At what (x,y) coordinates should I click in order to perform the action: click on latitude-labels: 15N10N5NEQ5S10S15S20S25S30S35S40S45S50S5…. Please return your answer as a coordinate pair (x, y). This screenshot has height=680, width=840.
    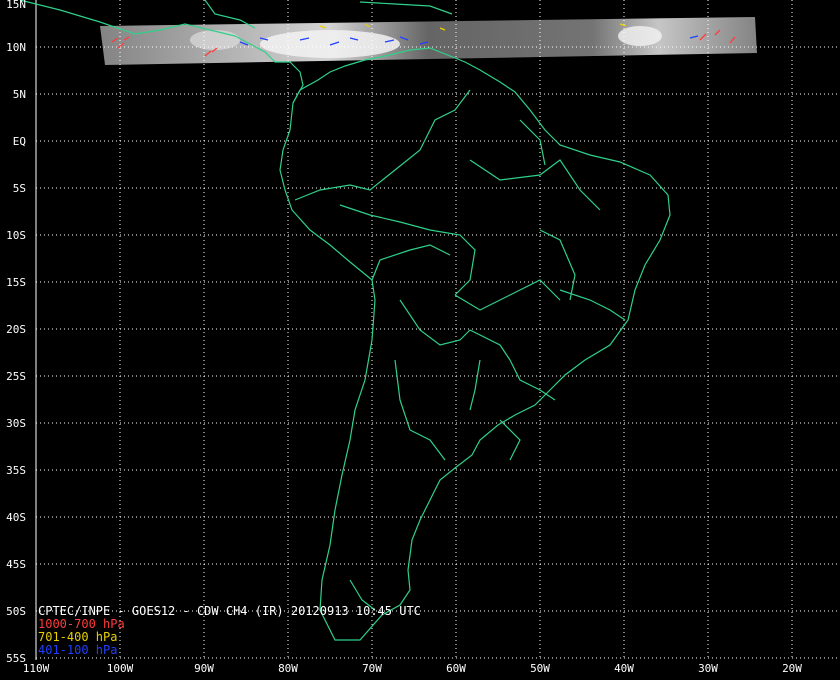
    Looking at the image, I should click on (16, 332).